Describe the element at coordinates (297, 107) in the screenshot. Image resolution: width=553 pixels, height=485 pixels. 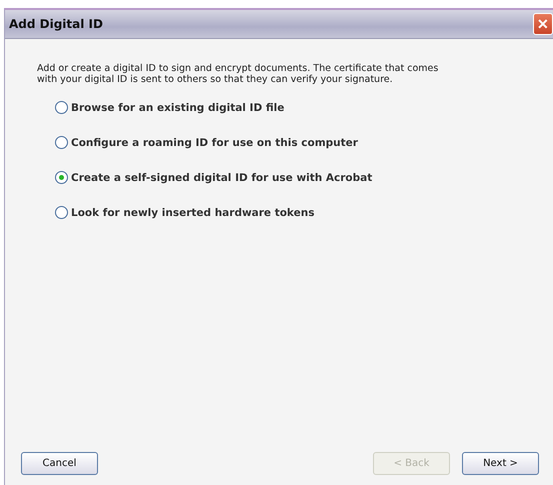
I see `radio-option: Browse for an existing digital ID file` at that location.